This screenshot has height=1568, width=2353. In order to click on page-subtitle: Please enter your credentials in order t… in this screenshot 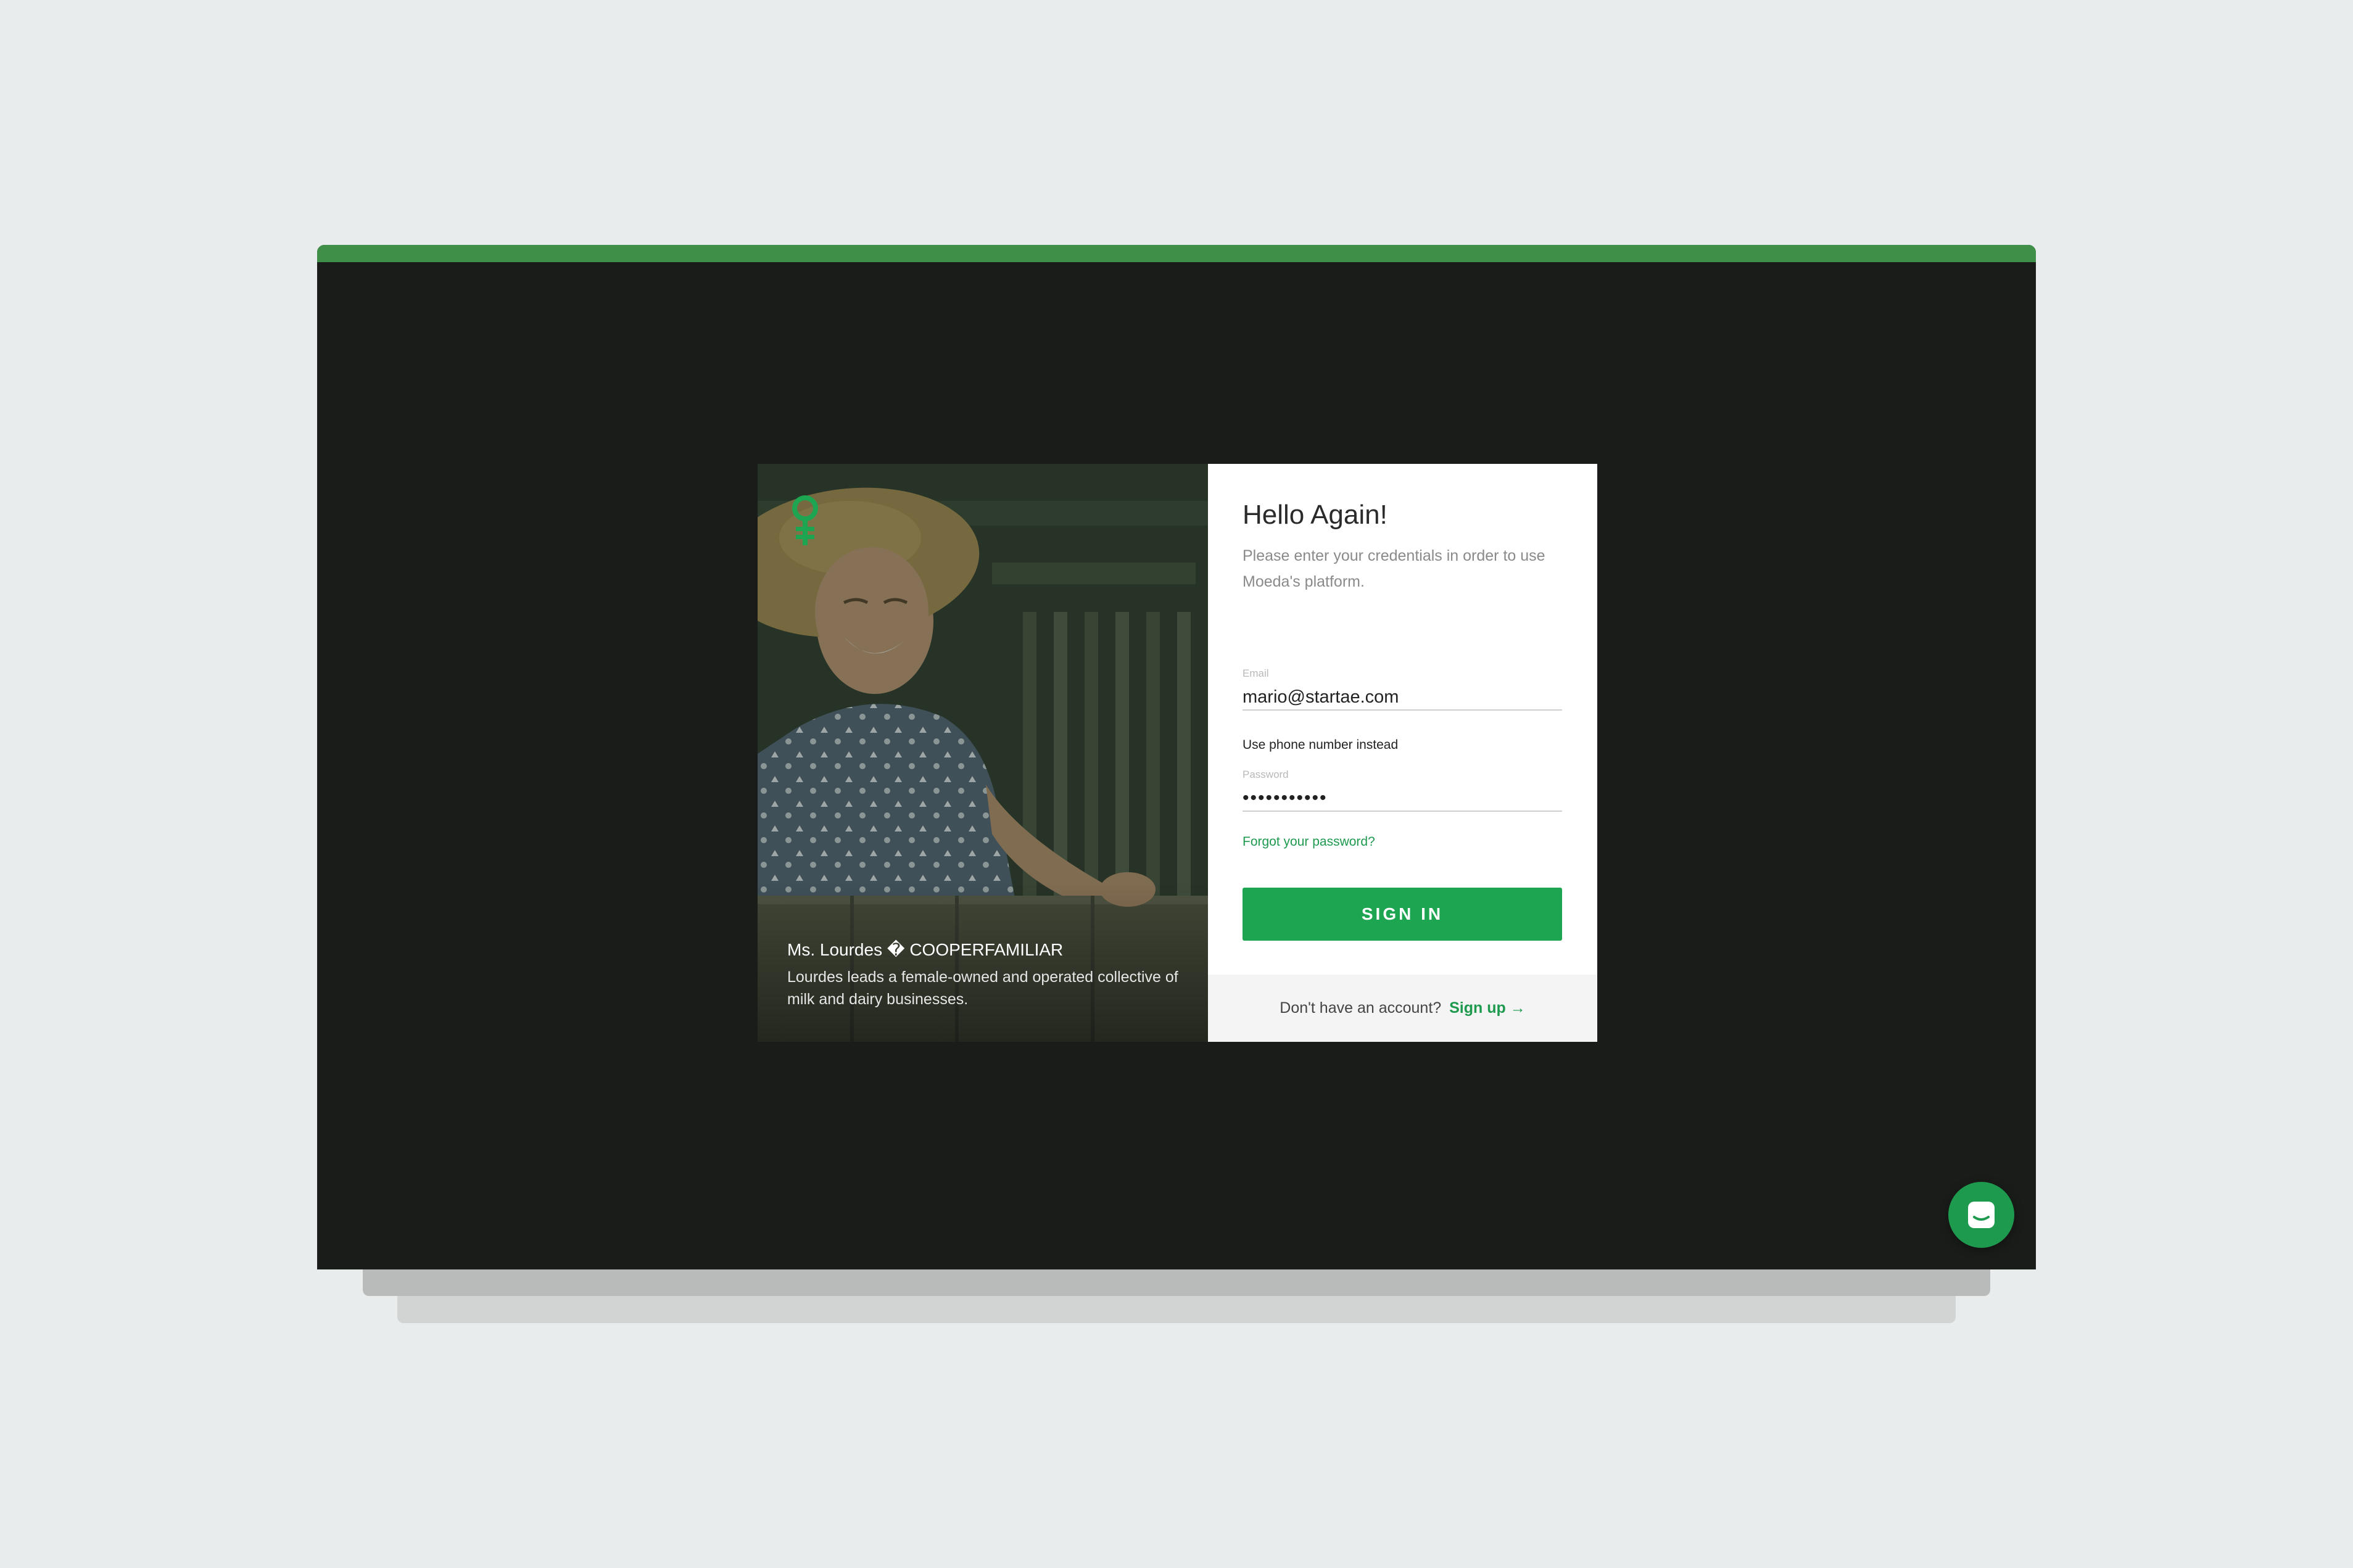, I will do `click(1394, 568)`.